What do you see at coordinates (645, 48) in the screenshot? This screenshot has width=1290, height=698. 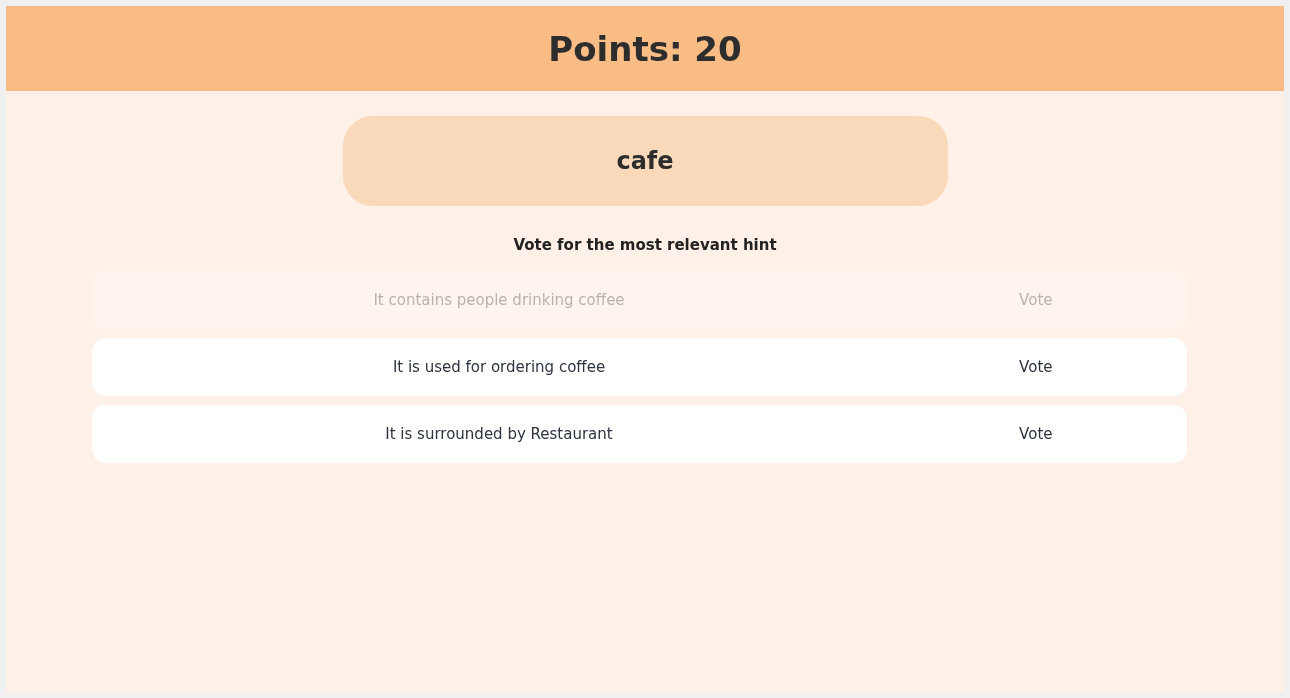 I see `points-title: Points: 20` at bounding box center [645, 48].